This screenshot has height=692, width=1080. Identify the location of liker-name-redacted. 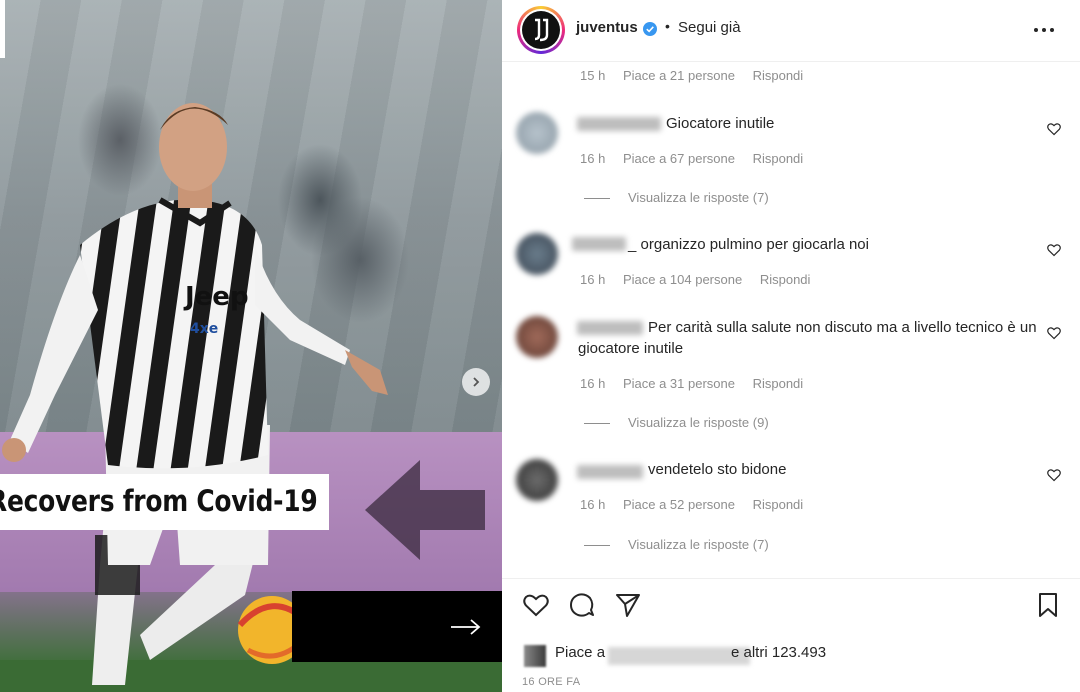
(679, 656).